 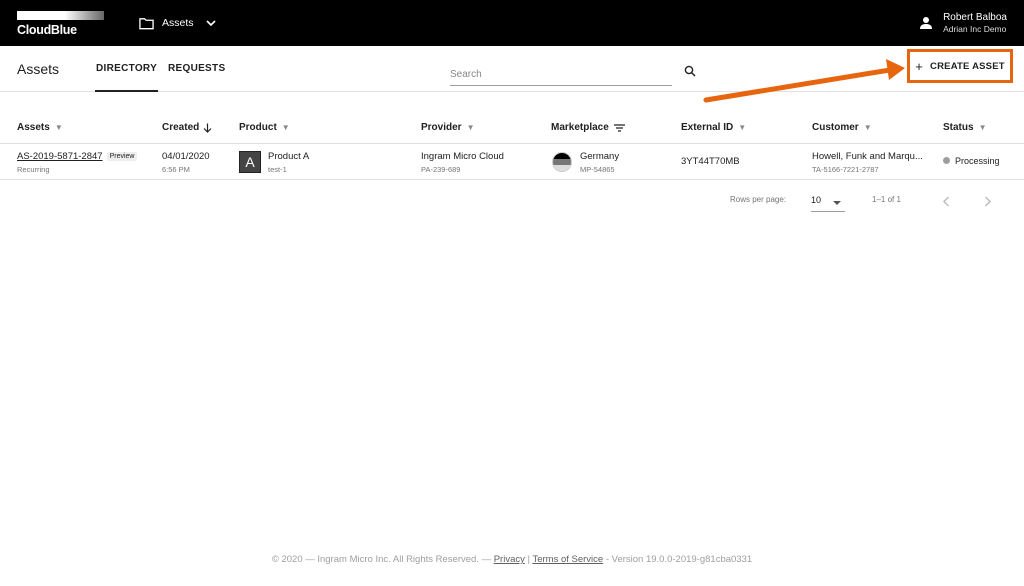 I want to click on product-cell: Product A test-1, so click(x=288, y=162).